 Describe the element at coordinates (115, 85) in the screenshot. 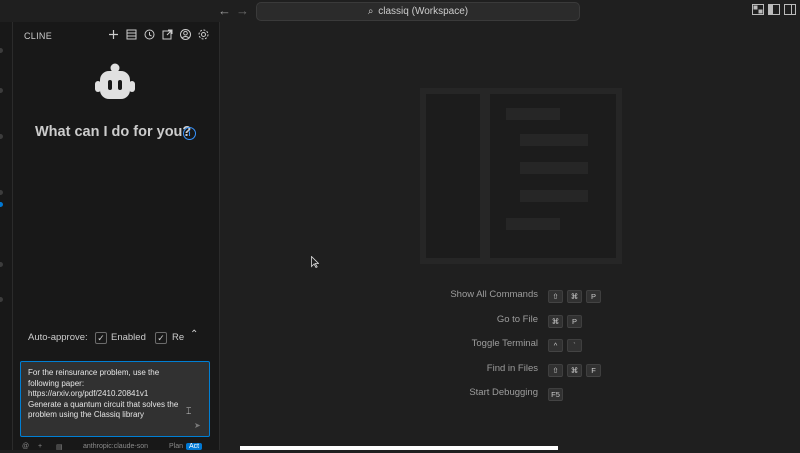

I see `cline-robot-icon` at that location.